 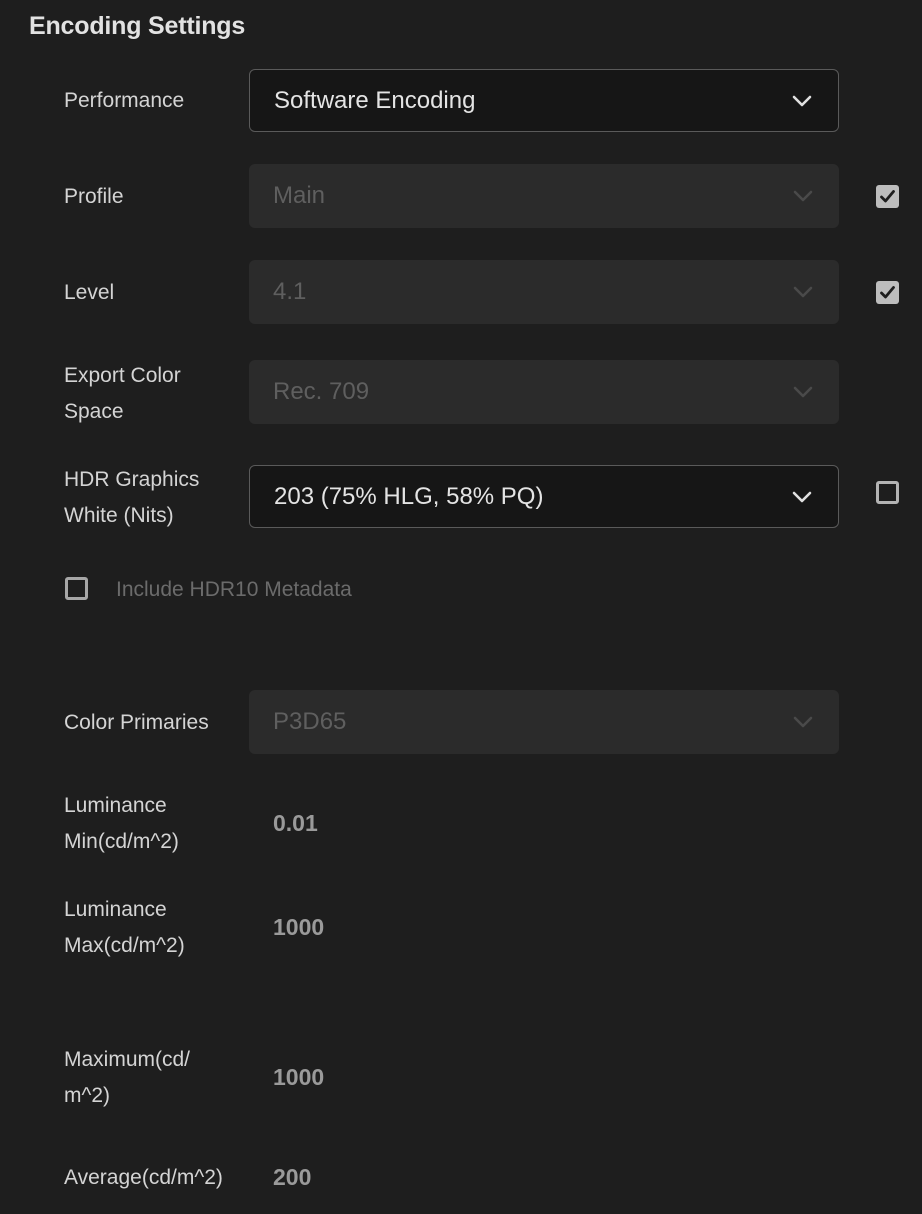 What do you see at coordinates (94, 411) in the screenshot?
I see `export-color-space-label-line2: Space` at bounding box center [94, 411].